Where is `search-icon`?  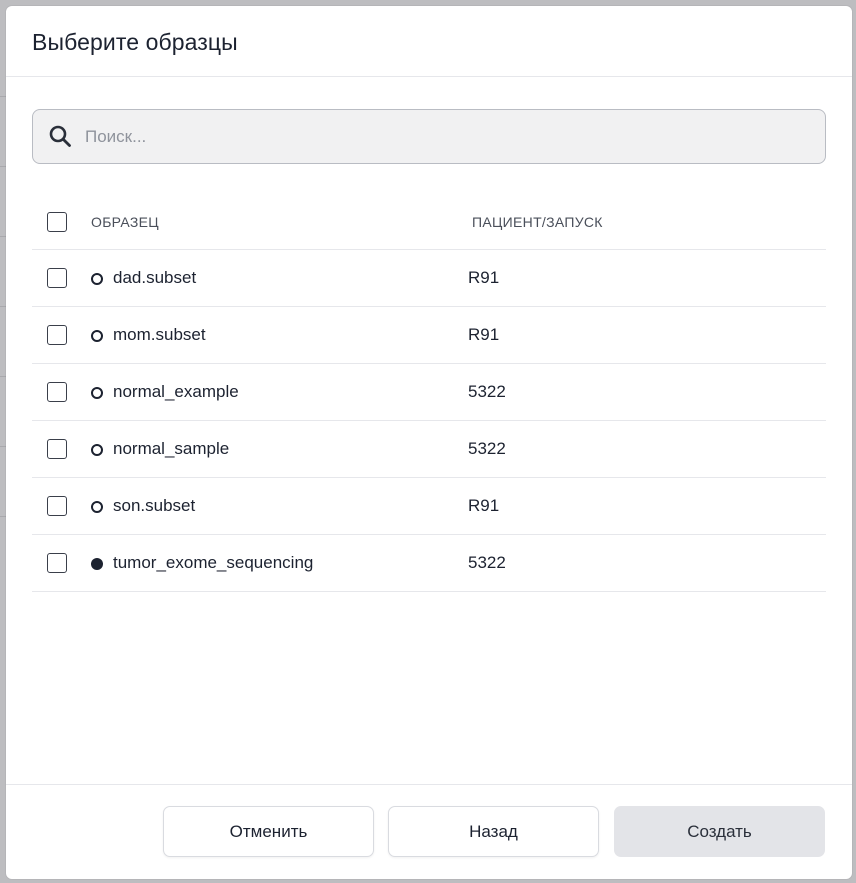 search-icon is located at coordinates (60, 136).